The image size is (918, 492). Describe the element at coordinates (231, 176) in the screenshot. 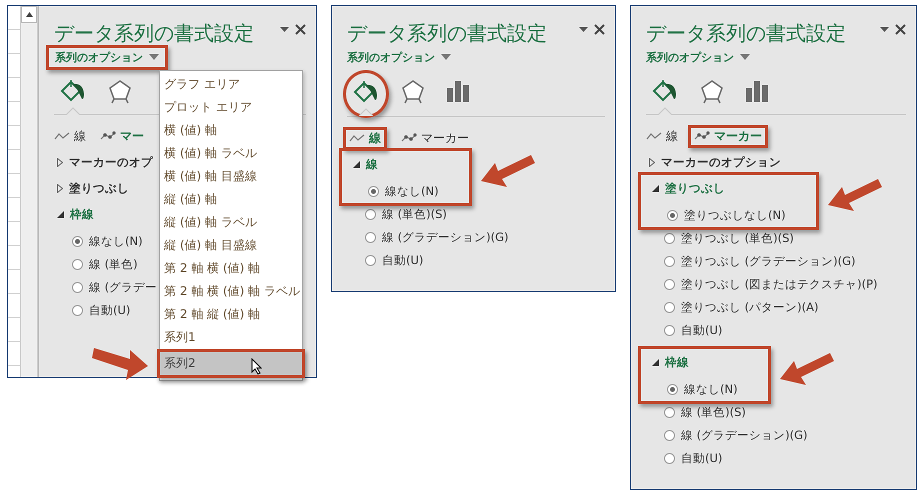

I see `menu-item: 横 (値) 軸 目盛線` at that location.